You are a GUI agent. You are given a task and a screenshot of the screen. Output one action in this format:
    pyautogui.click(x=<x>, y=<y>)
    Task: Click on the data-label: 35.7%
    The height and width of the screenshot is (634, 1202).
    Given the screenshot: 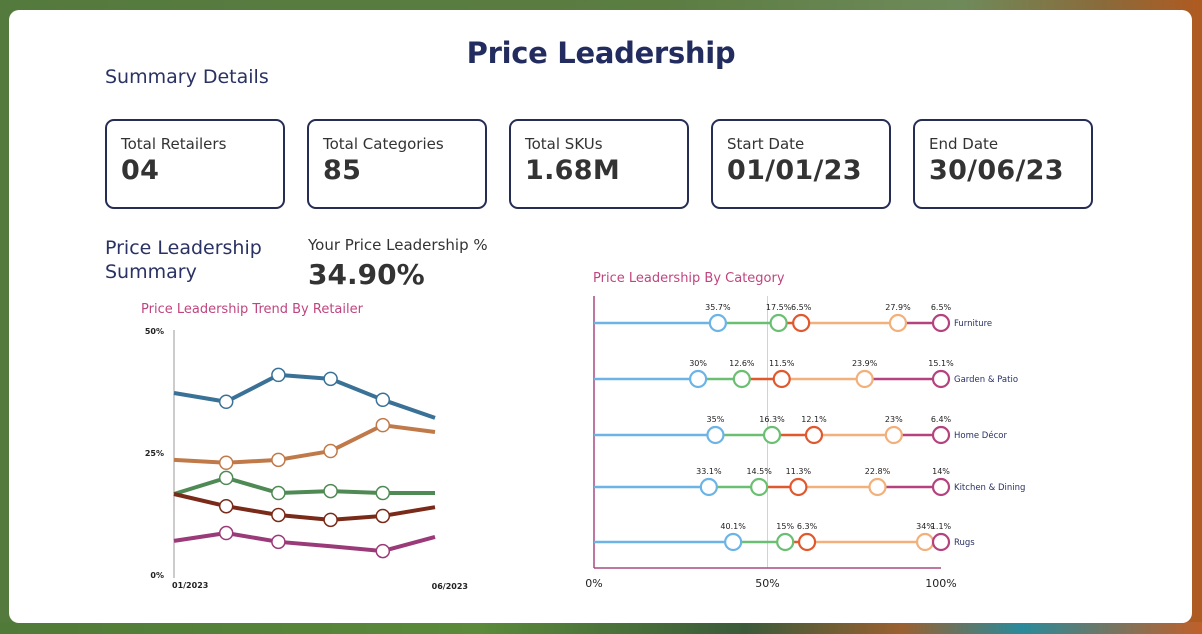 What is the action you would take?
    pyautogui.click(x=718, y=307)
    